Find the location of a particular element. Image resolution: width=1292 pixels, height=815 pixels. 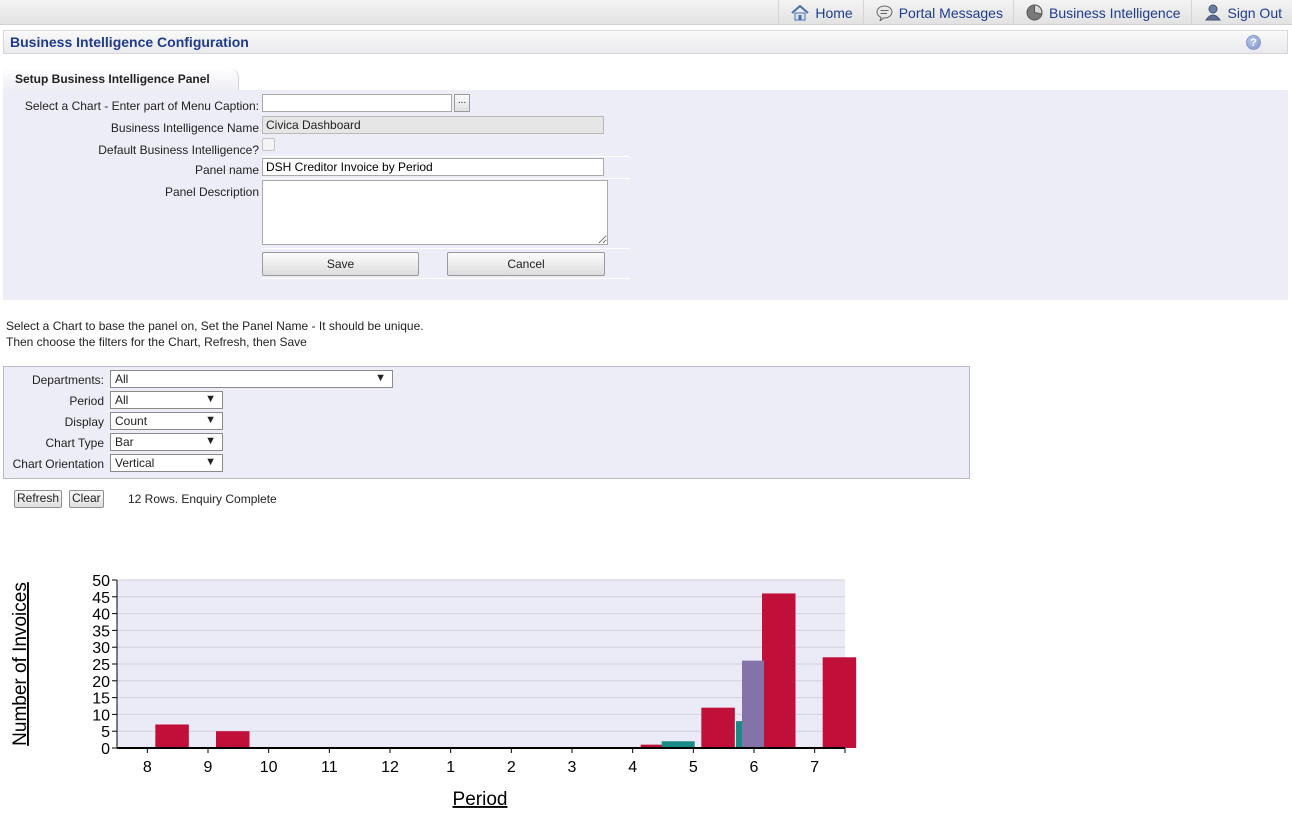

chart-orientation-select: Vertical ▼ is located at coordinates (166, 463).